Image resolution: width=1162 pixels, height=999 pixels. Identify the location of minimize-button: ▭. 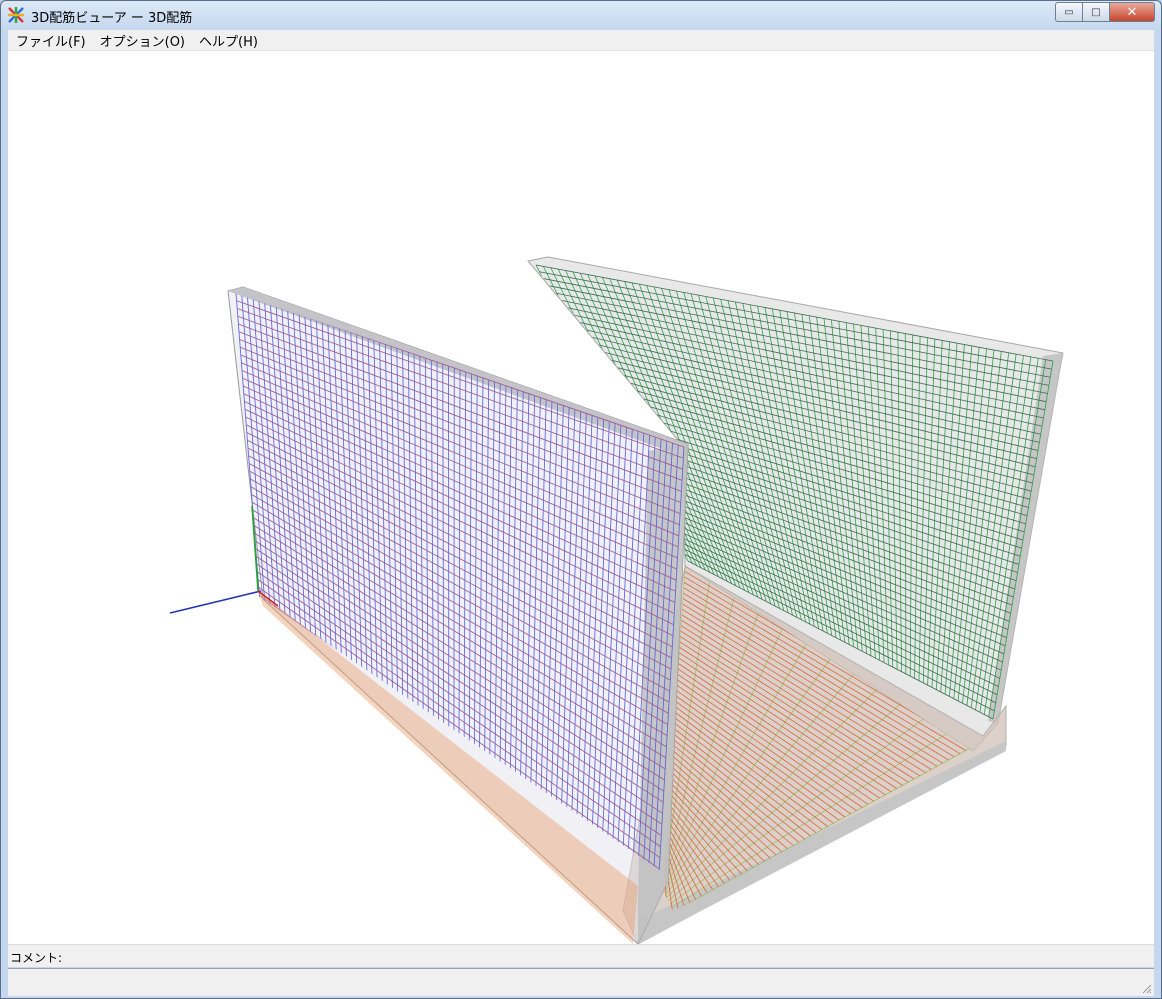
(1069, 12).